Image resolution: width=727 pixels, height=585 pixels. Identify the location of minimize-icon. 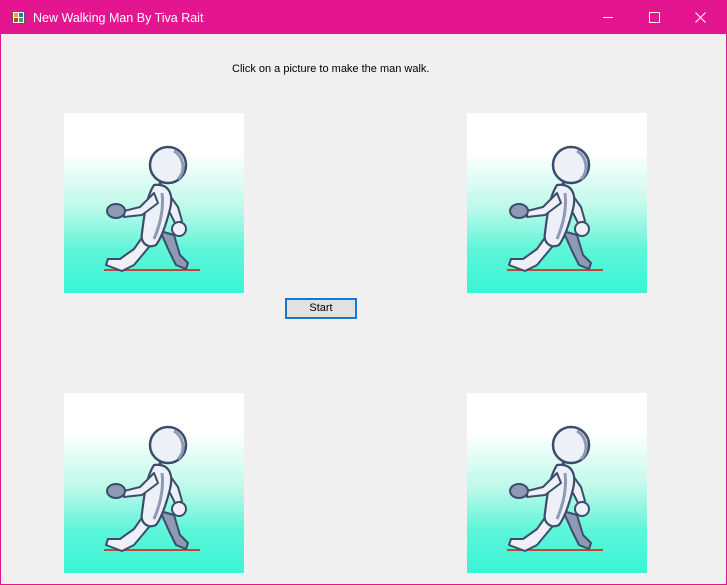
(607, 17).